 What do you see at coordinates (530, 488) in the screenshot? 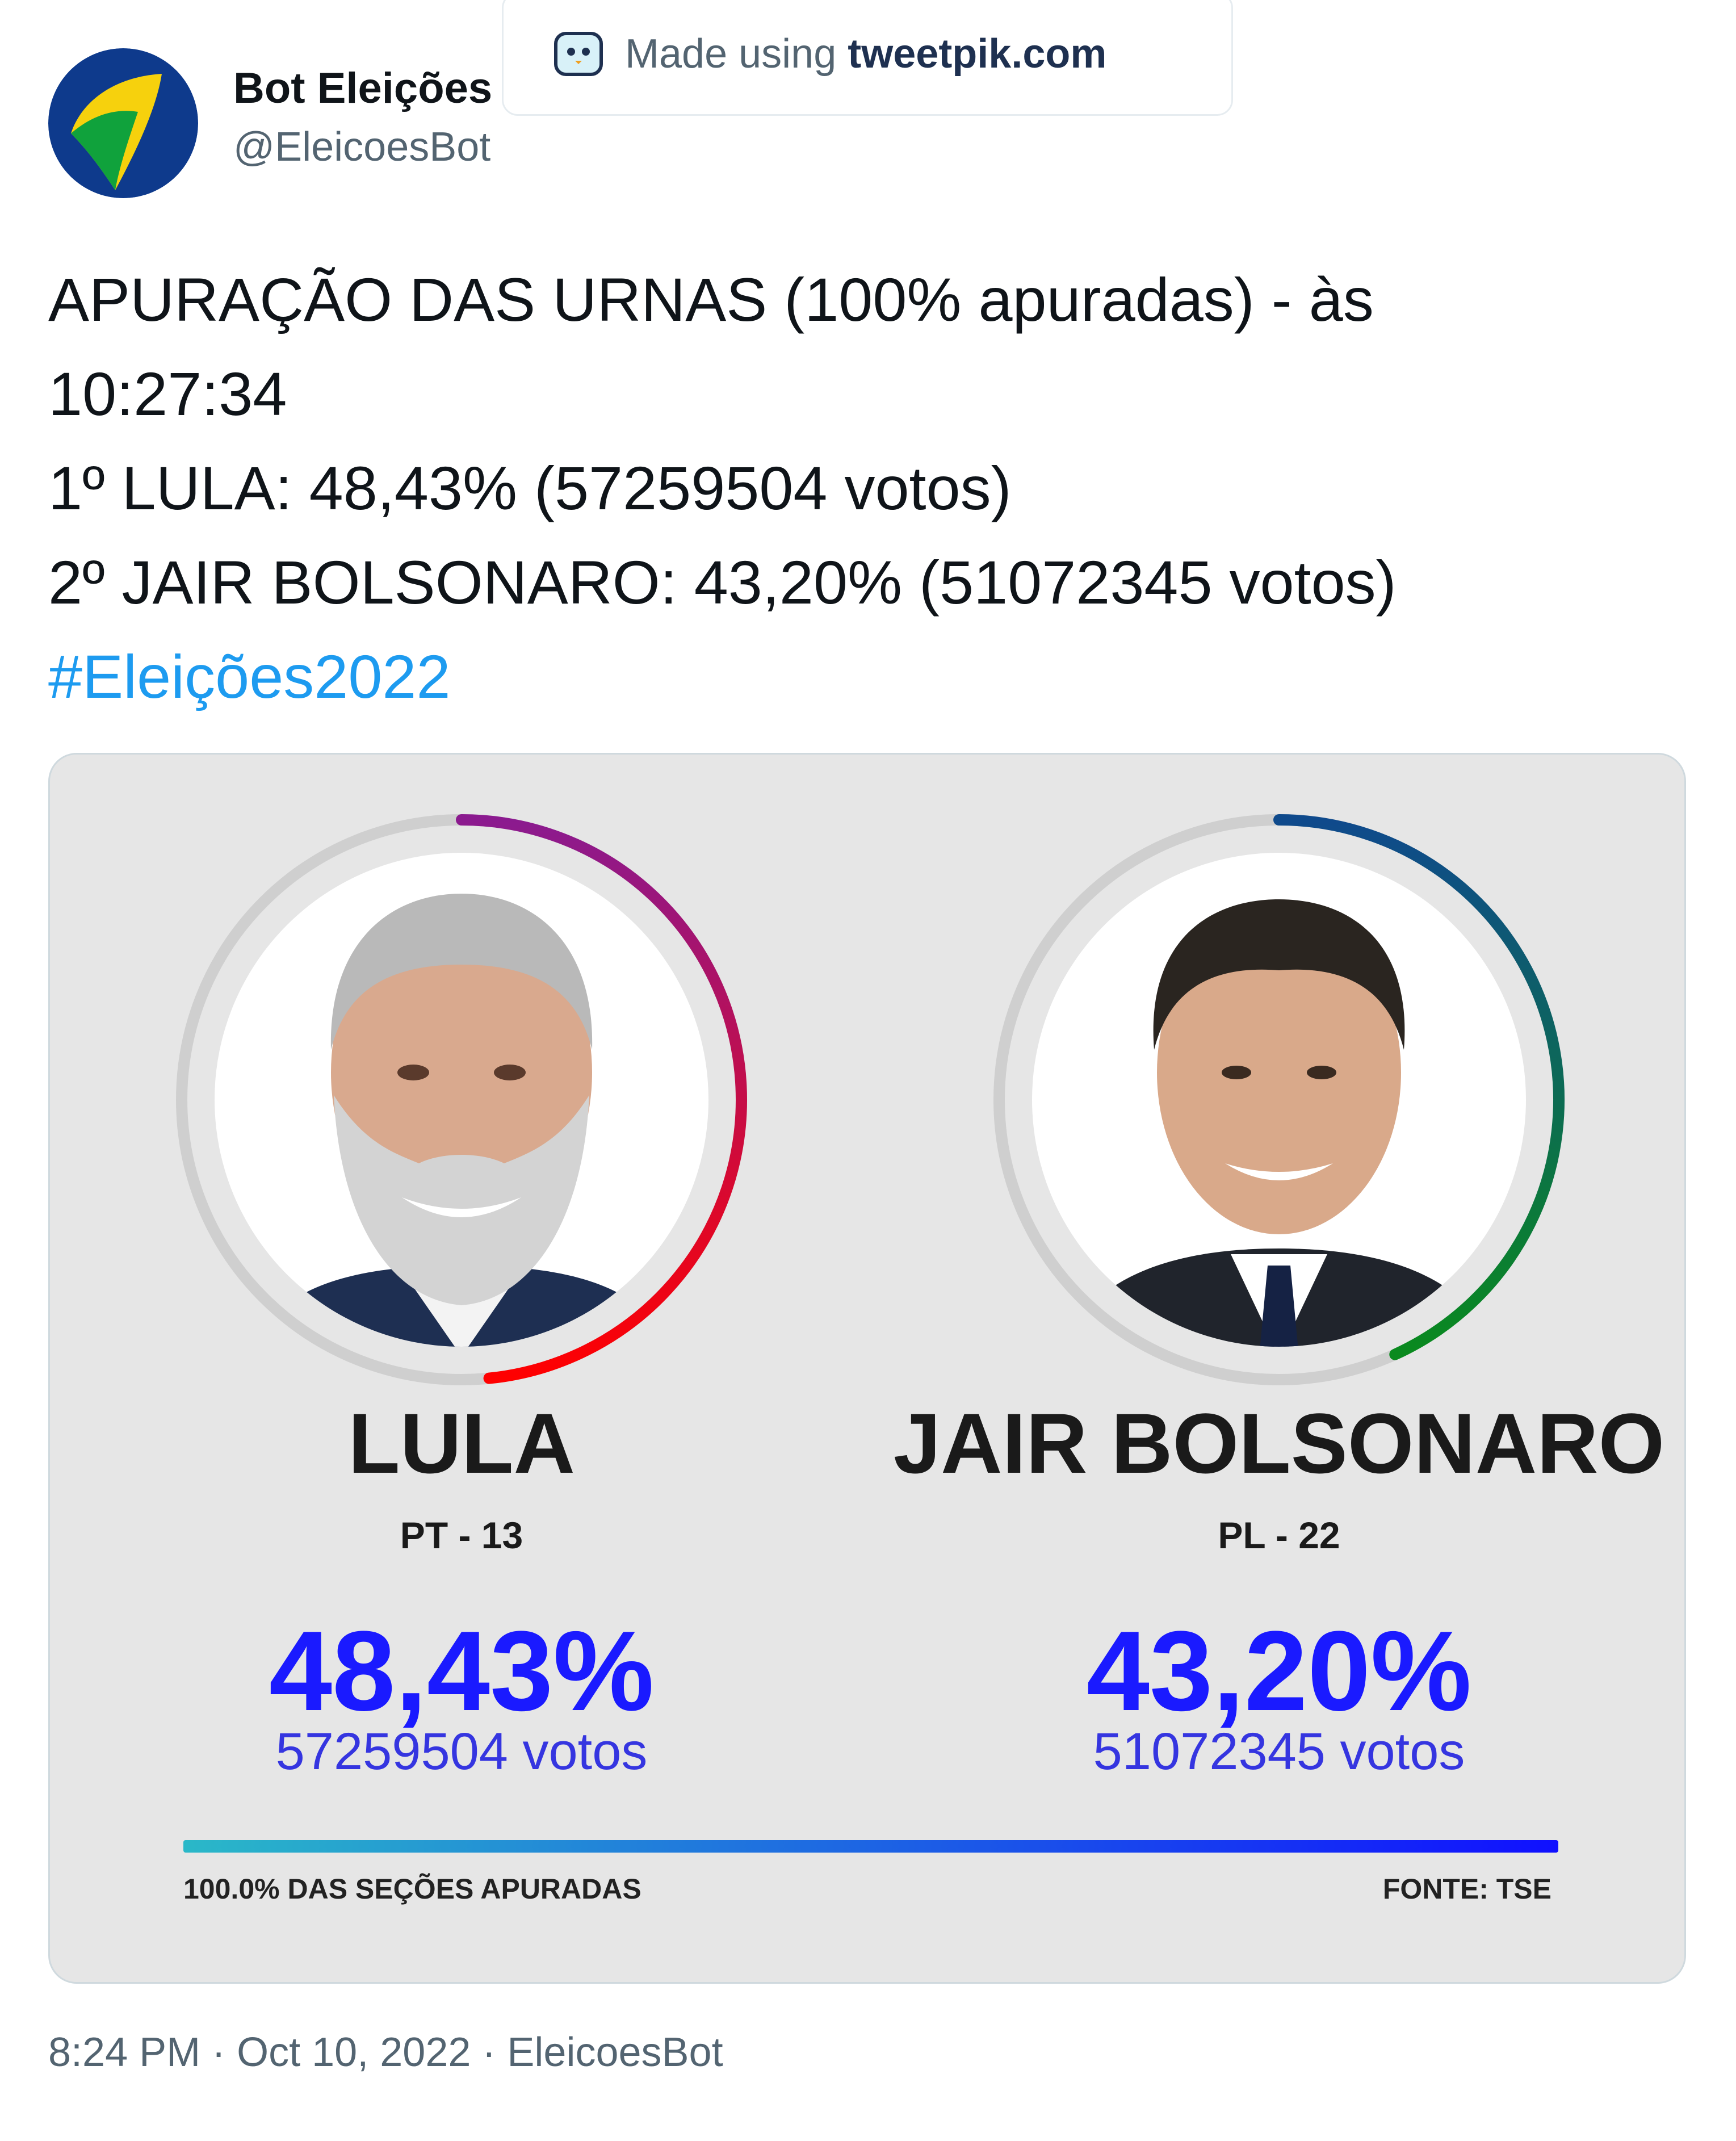
I see `tweet-line: 1º LULA: 48,43% (57259504 votos)` at bounding box center [530, 488].